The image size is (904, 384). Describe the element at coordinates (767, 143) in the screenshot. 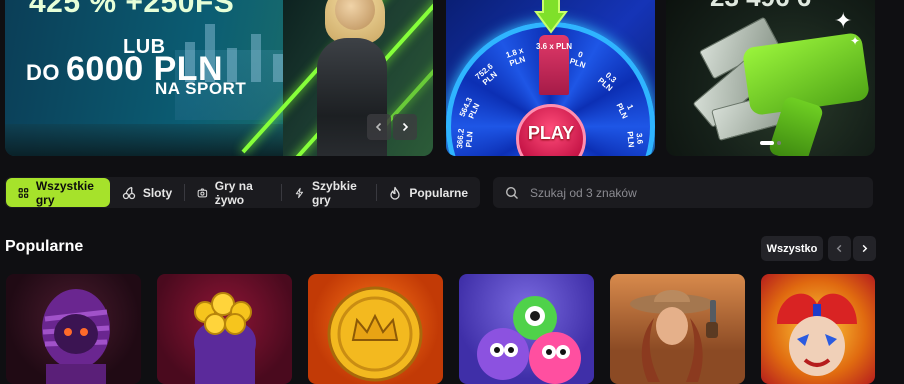

I see `carousel-dot-active` at that location.